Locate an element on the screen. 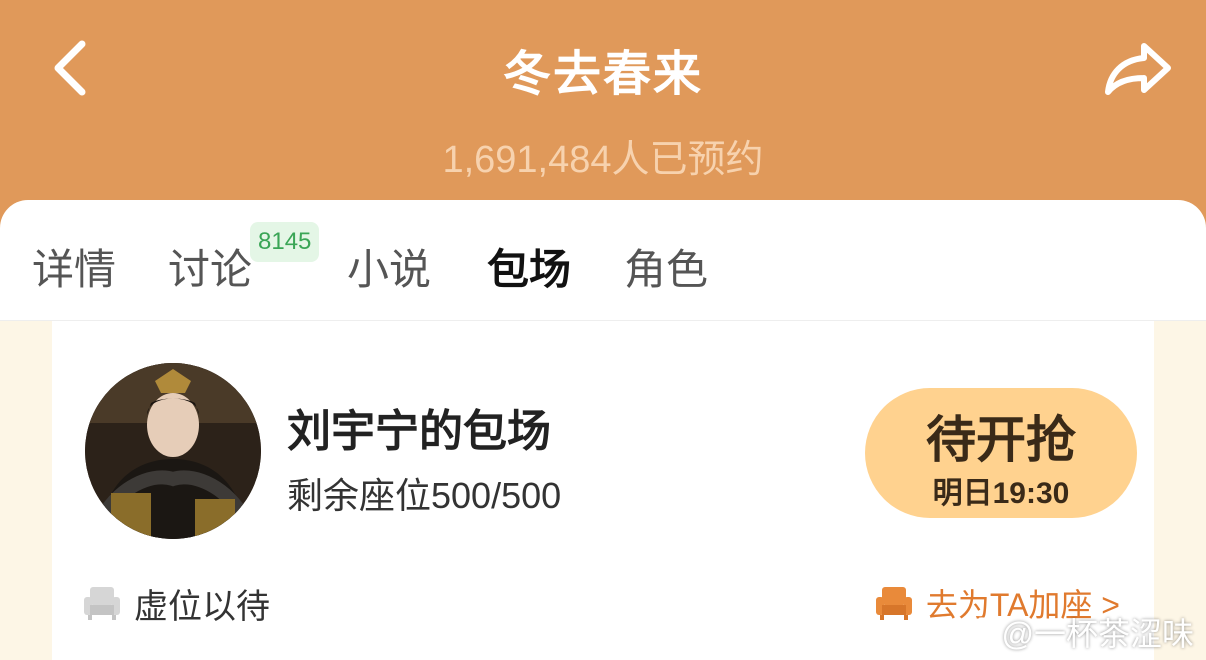 The image size is (1206, 660). grab-button-time: 明日19:30 is located at coordinates (1001, 493).